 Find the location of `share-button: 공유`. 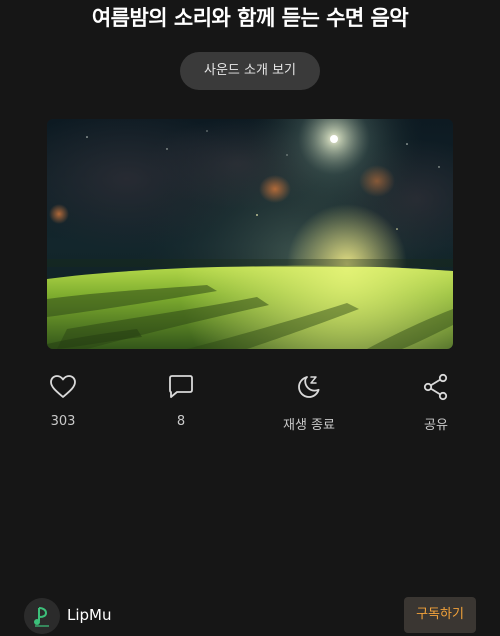

share-button: 공유 is located at coordinates (436, 402).